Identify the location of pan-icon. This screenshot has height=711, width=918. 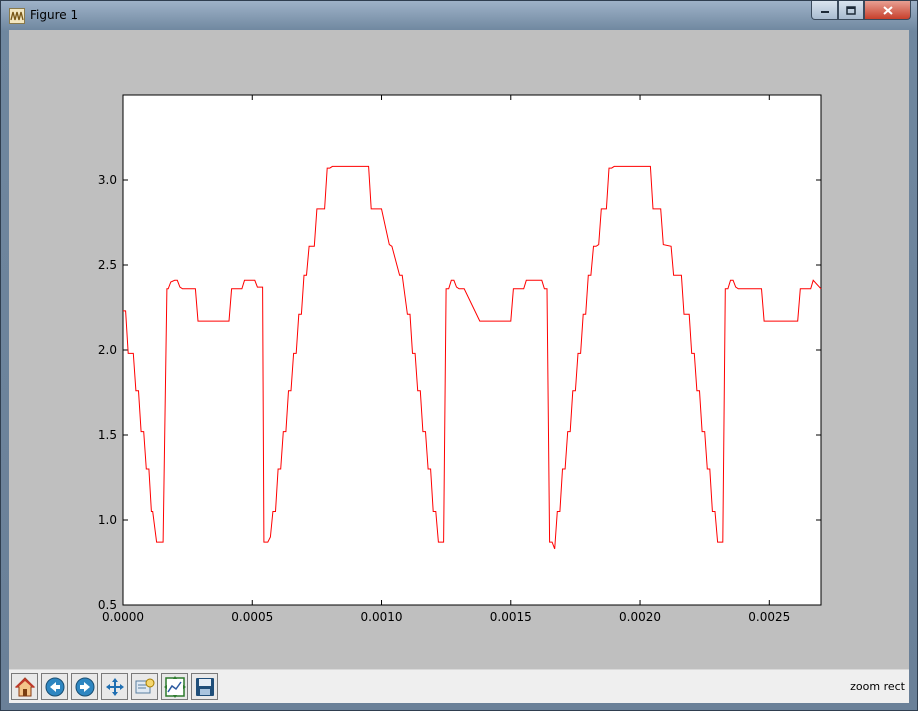
(114, 686).